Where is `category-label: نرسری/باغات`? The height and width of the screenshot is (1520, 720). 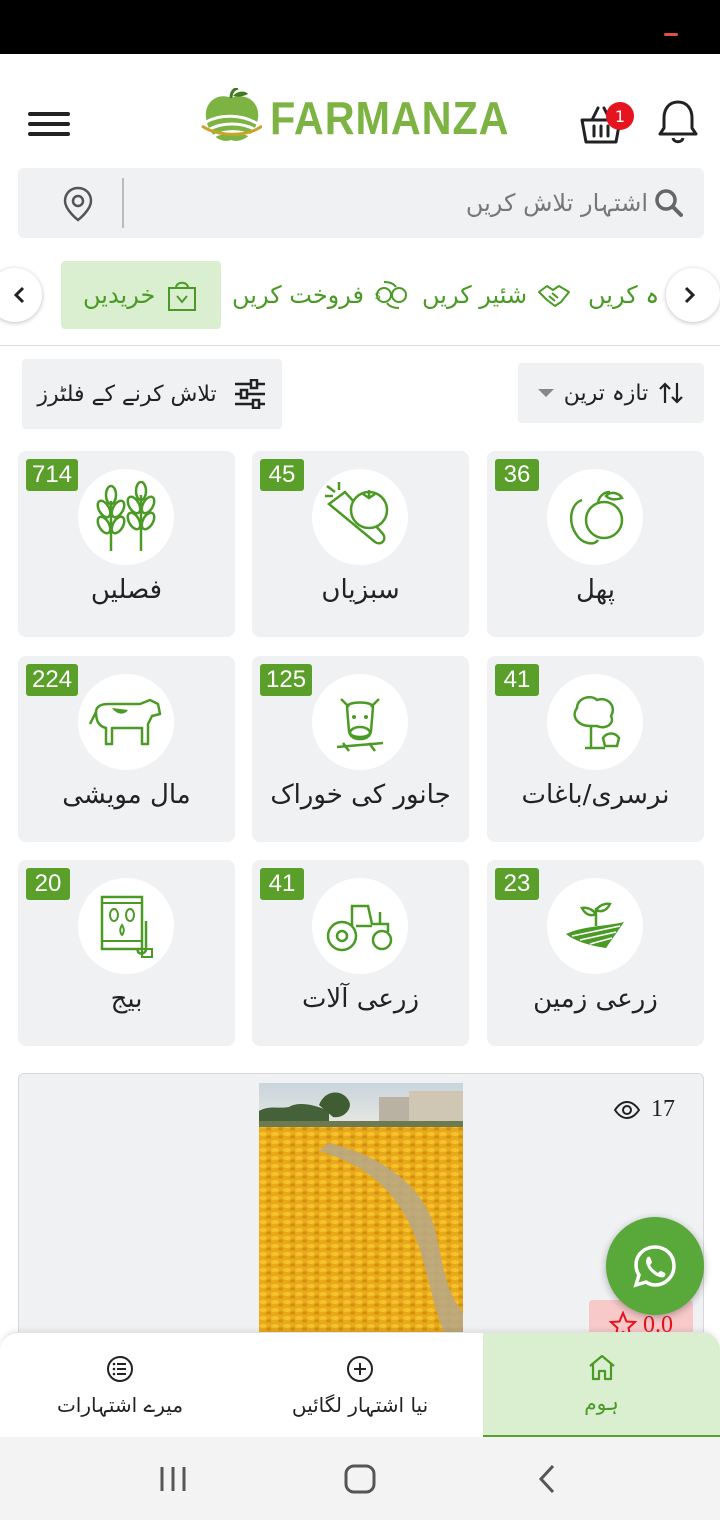
category-label: نرسری/باغات is located at coordinates (595, 795).